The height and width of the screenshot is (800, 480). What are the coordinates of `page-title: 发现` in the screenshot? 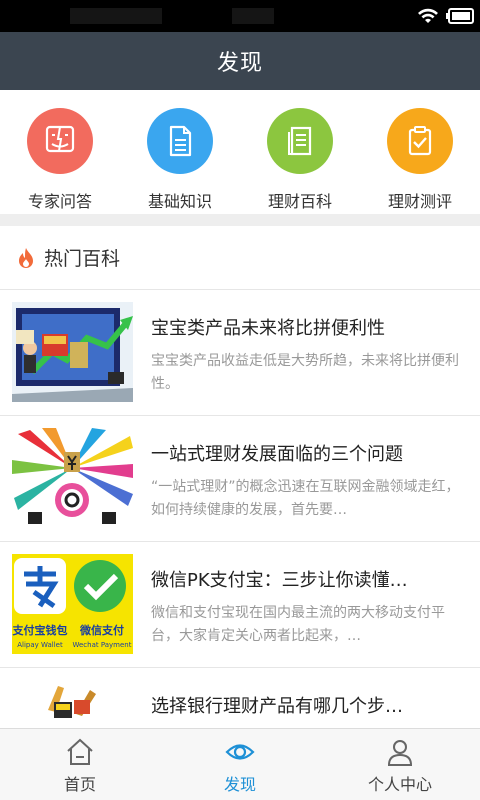 It's located at (239, 63).